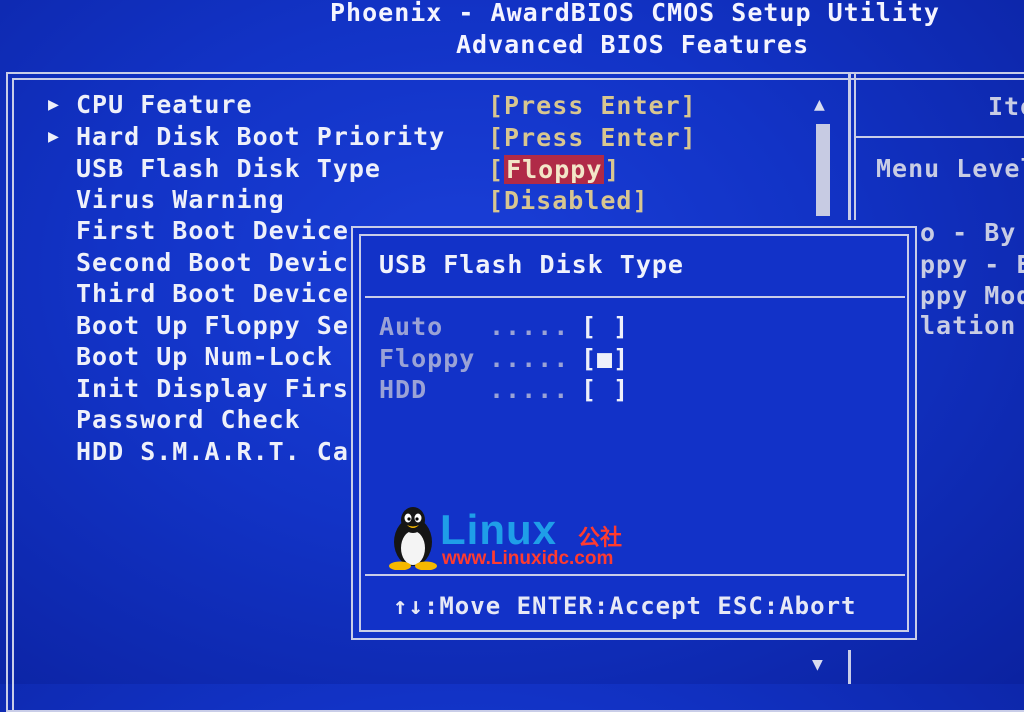 Image resolution: width=1024 pixels, height=712 pixels. What do you see at coordinates (403, 389) in the screenshot?
I see `option-label: HDD` at bounding box center [403, 389].